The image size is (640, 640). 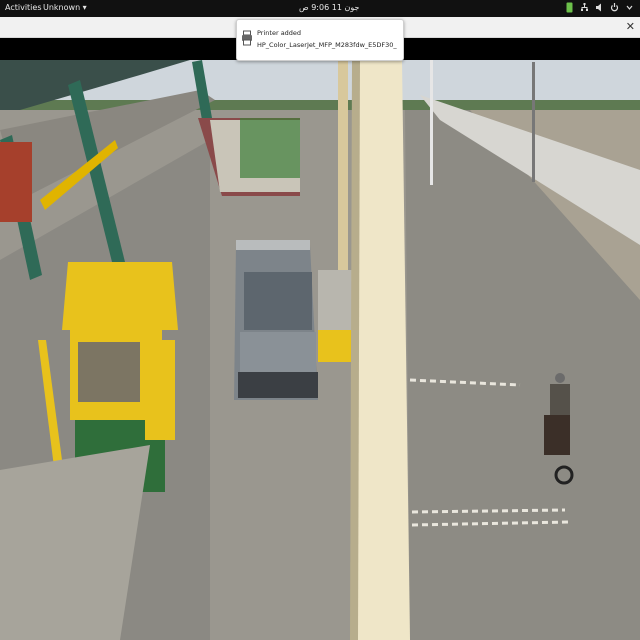 What do you see at coordinates (629, 7) in the screenshot?
I see `chevron-down-icon` at bounding box center [629, 7].